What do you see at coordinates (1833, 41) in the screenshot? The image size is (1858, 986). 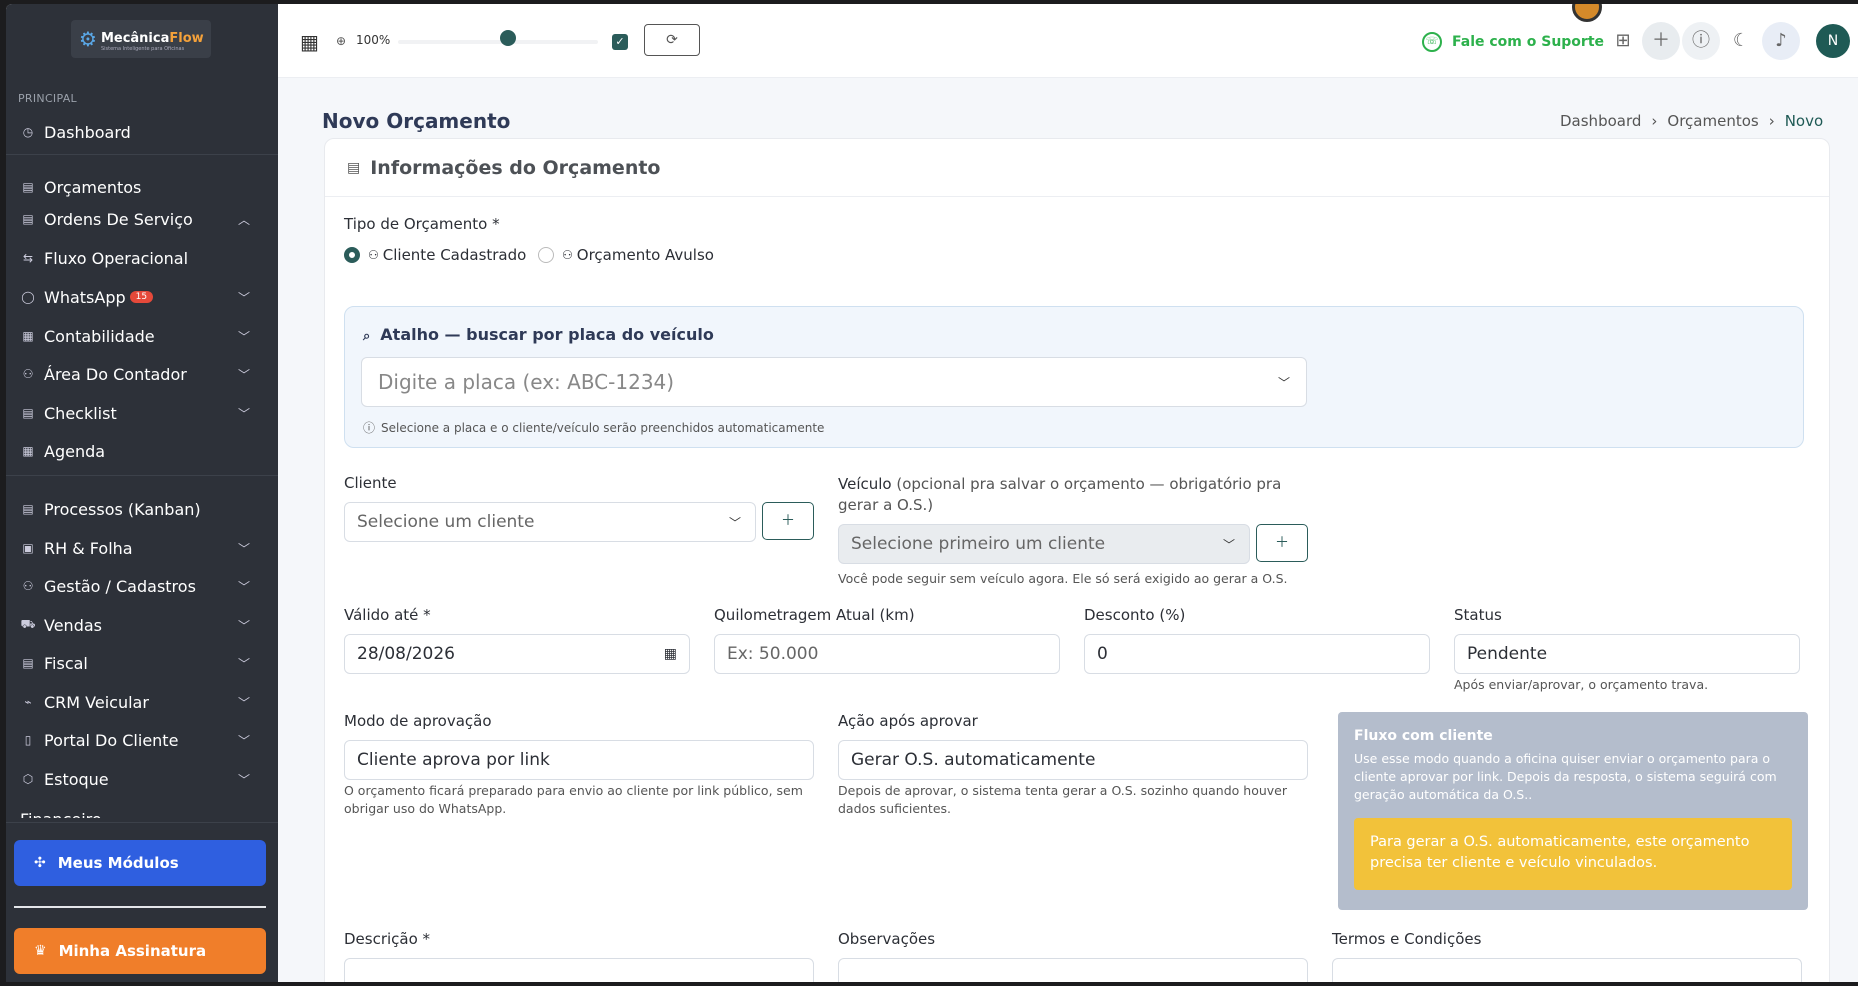 I see `user-avatar: N` at bounding box center [1833, 41].